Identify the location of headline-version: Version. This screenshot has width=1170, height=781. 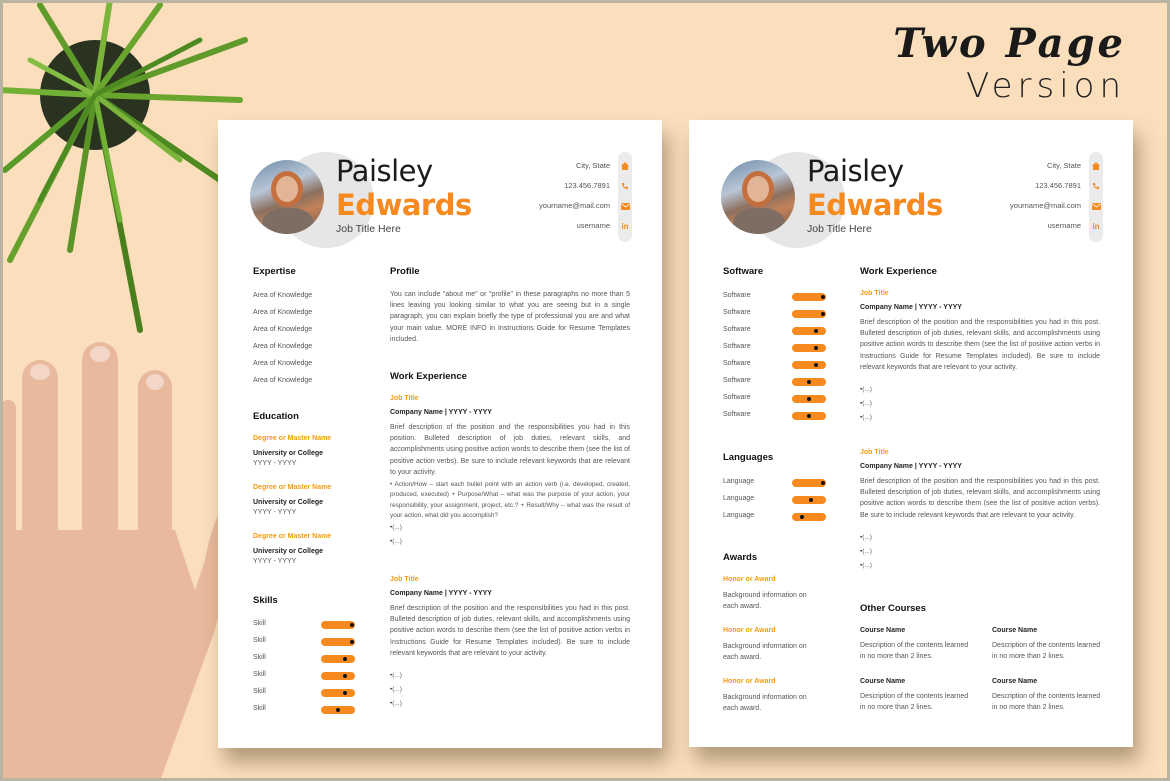
(1045, 86).